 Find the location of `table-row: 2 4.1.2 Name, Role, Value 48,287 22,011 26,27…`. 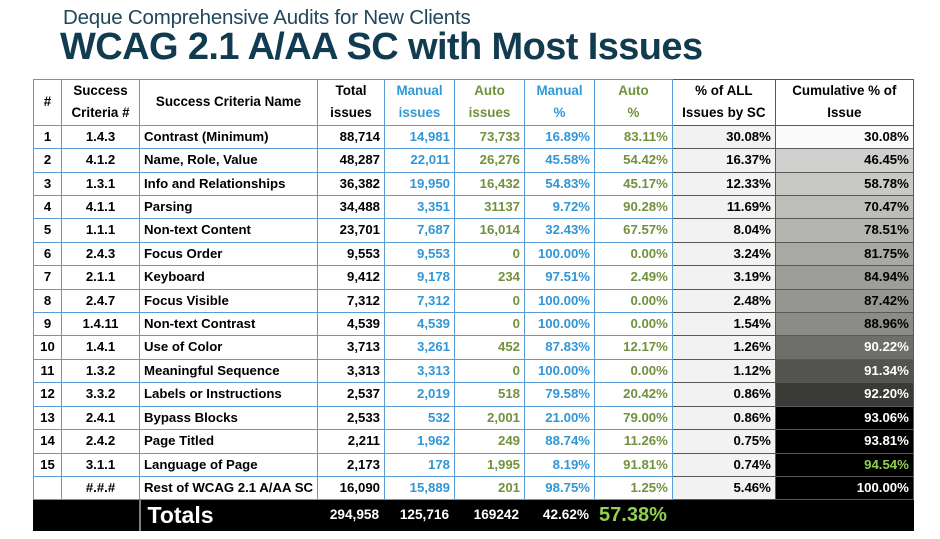

table-row: 2 4.1.2 Name, Role, Value 48,287 22,011 26,27… is located at coordinates (473, 160).